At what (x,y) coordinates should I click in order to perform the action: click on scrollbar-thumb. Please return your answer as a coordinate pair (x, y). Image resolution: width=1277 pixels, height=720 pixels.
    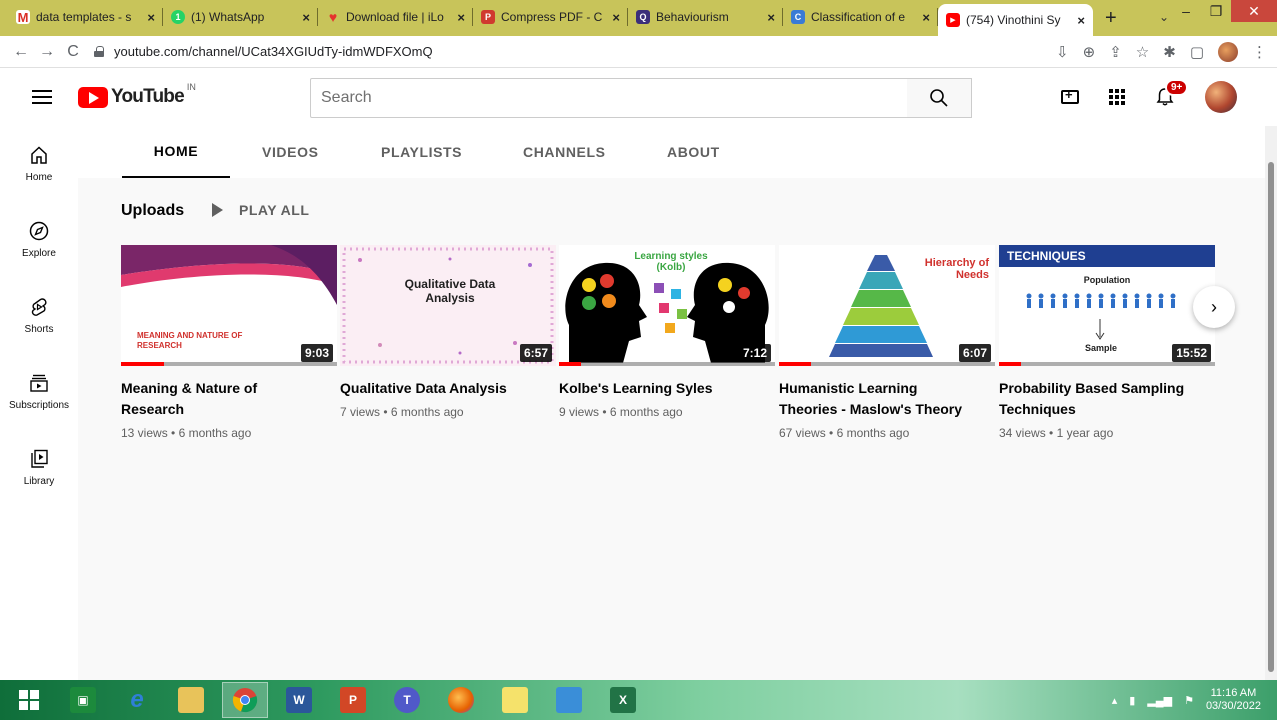
    Looking at the image, I should click on (1271, 417).